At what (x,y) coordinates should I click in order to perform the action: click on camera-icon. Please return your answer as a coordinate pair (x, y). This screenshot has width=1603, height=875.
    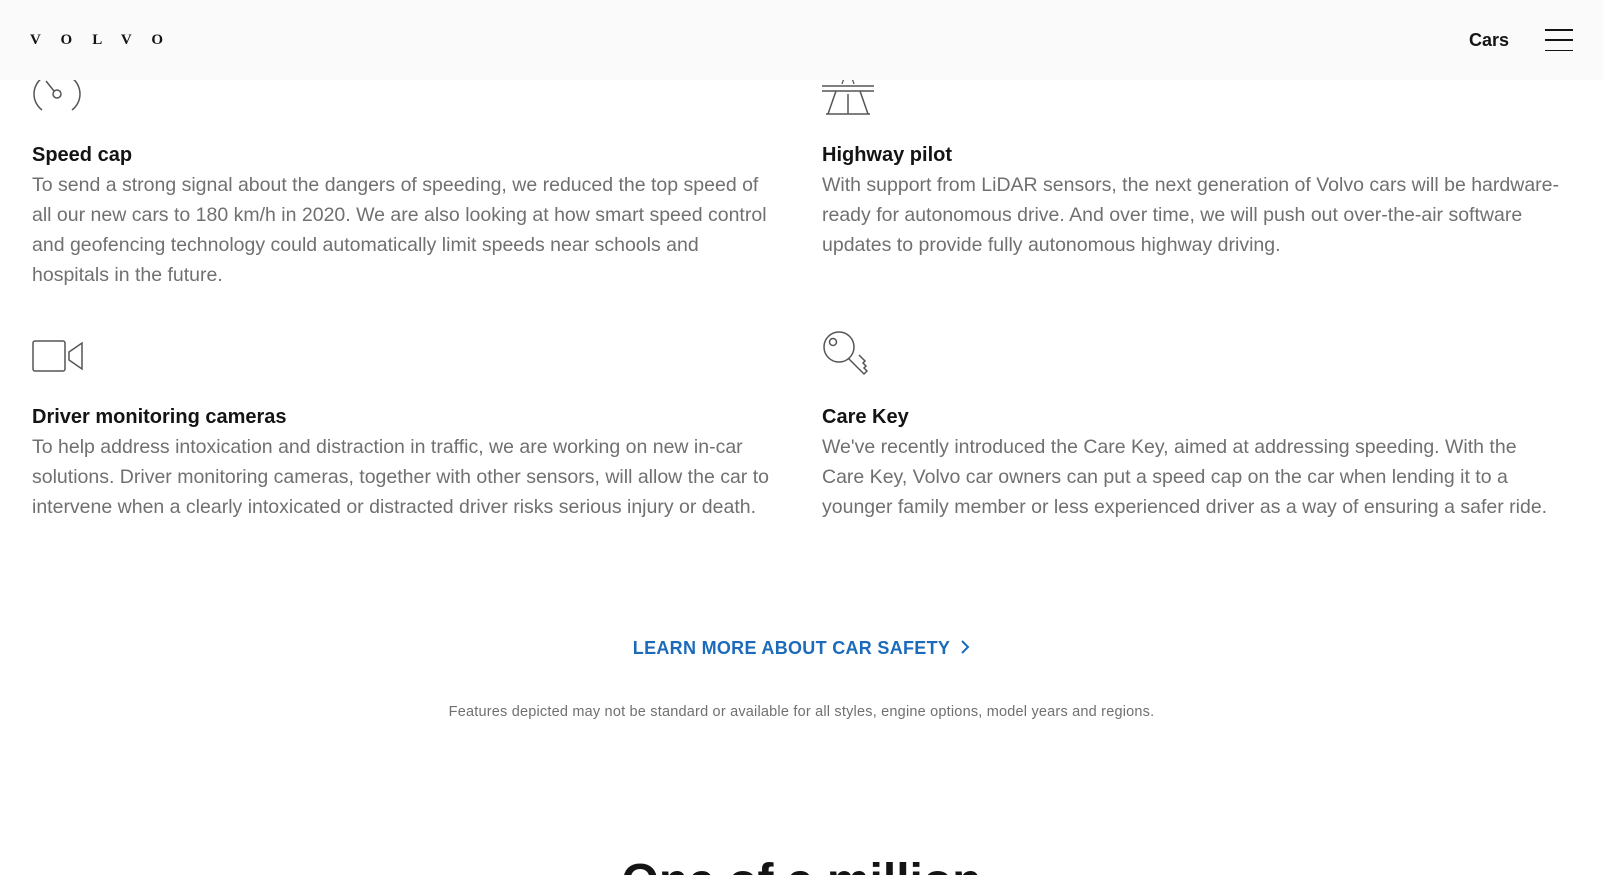
    Looking at the image, I should click on (58, 358).